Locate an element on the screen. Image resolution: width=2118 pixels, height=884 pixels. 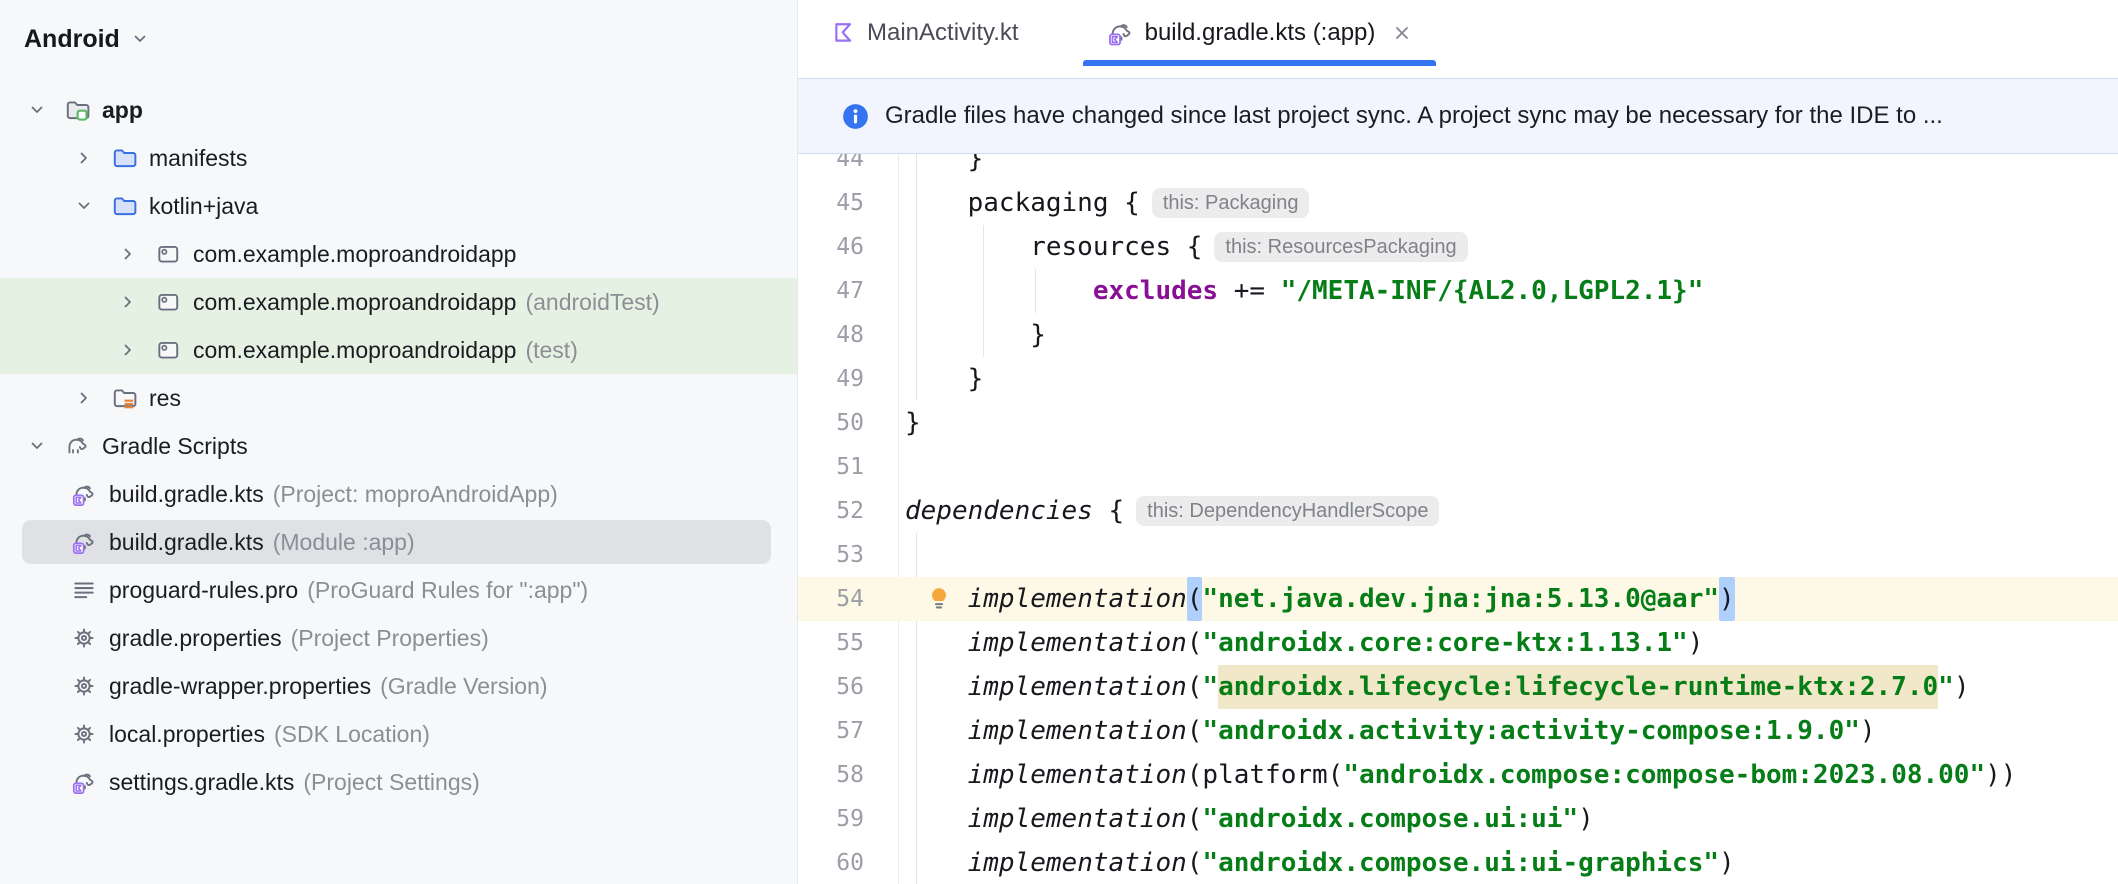
inlay-hint: this: ResourcesPackaging is located at coordinates (1341, 247).